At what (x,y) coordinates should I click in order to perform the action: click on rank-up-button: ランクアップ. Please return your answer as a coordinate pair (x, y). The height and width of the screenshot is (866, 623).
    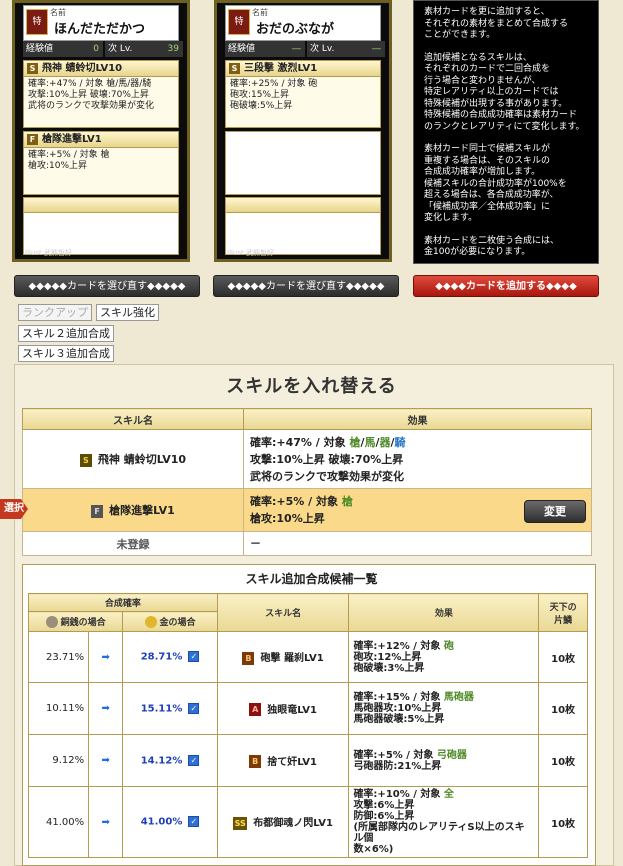
    Looking at the image, I should click on (55, 312).